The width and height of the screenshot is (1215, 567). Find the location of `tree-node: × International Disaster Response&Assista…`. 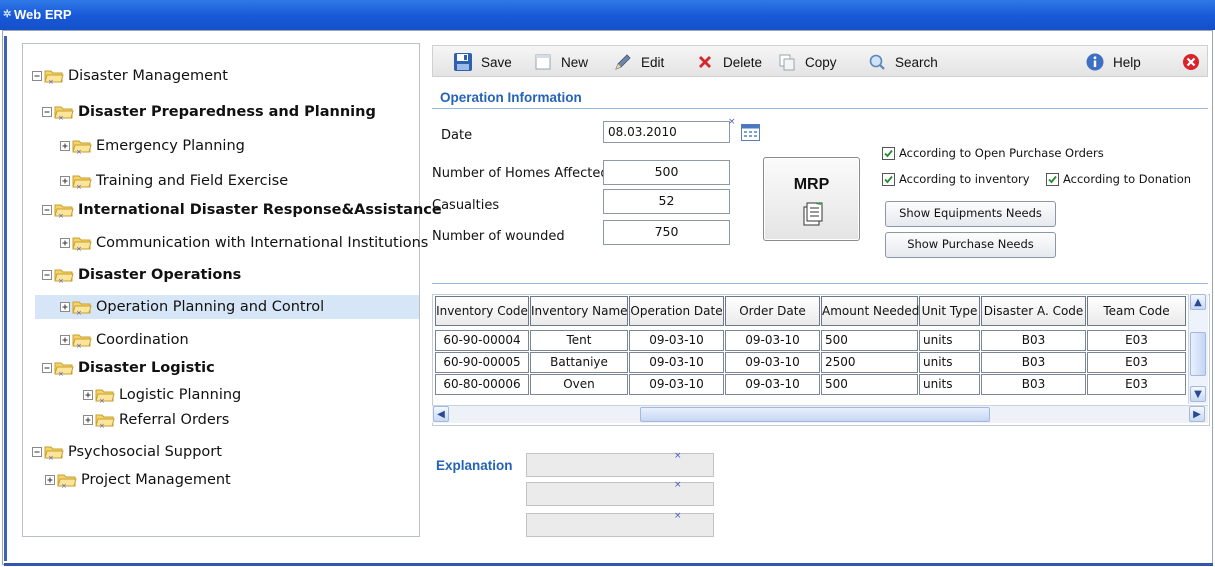

tree-node: × International Disaster Response&Assista… is located at coordinates (242, 210).